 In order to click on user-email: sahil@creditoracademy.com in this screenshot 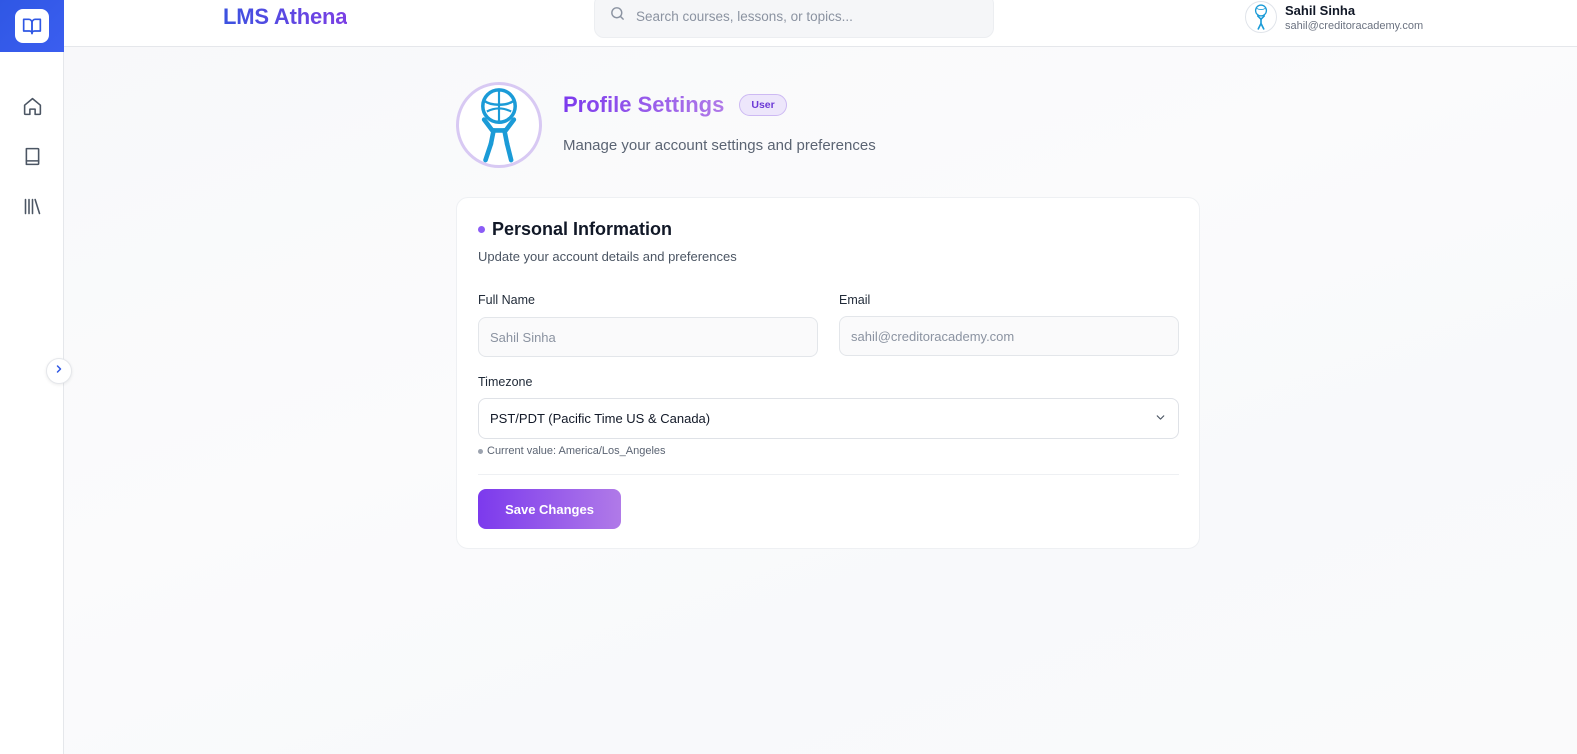, I will do `click(1354, 25)`.